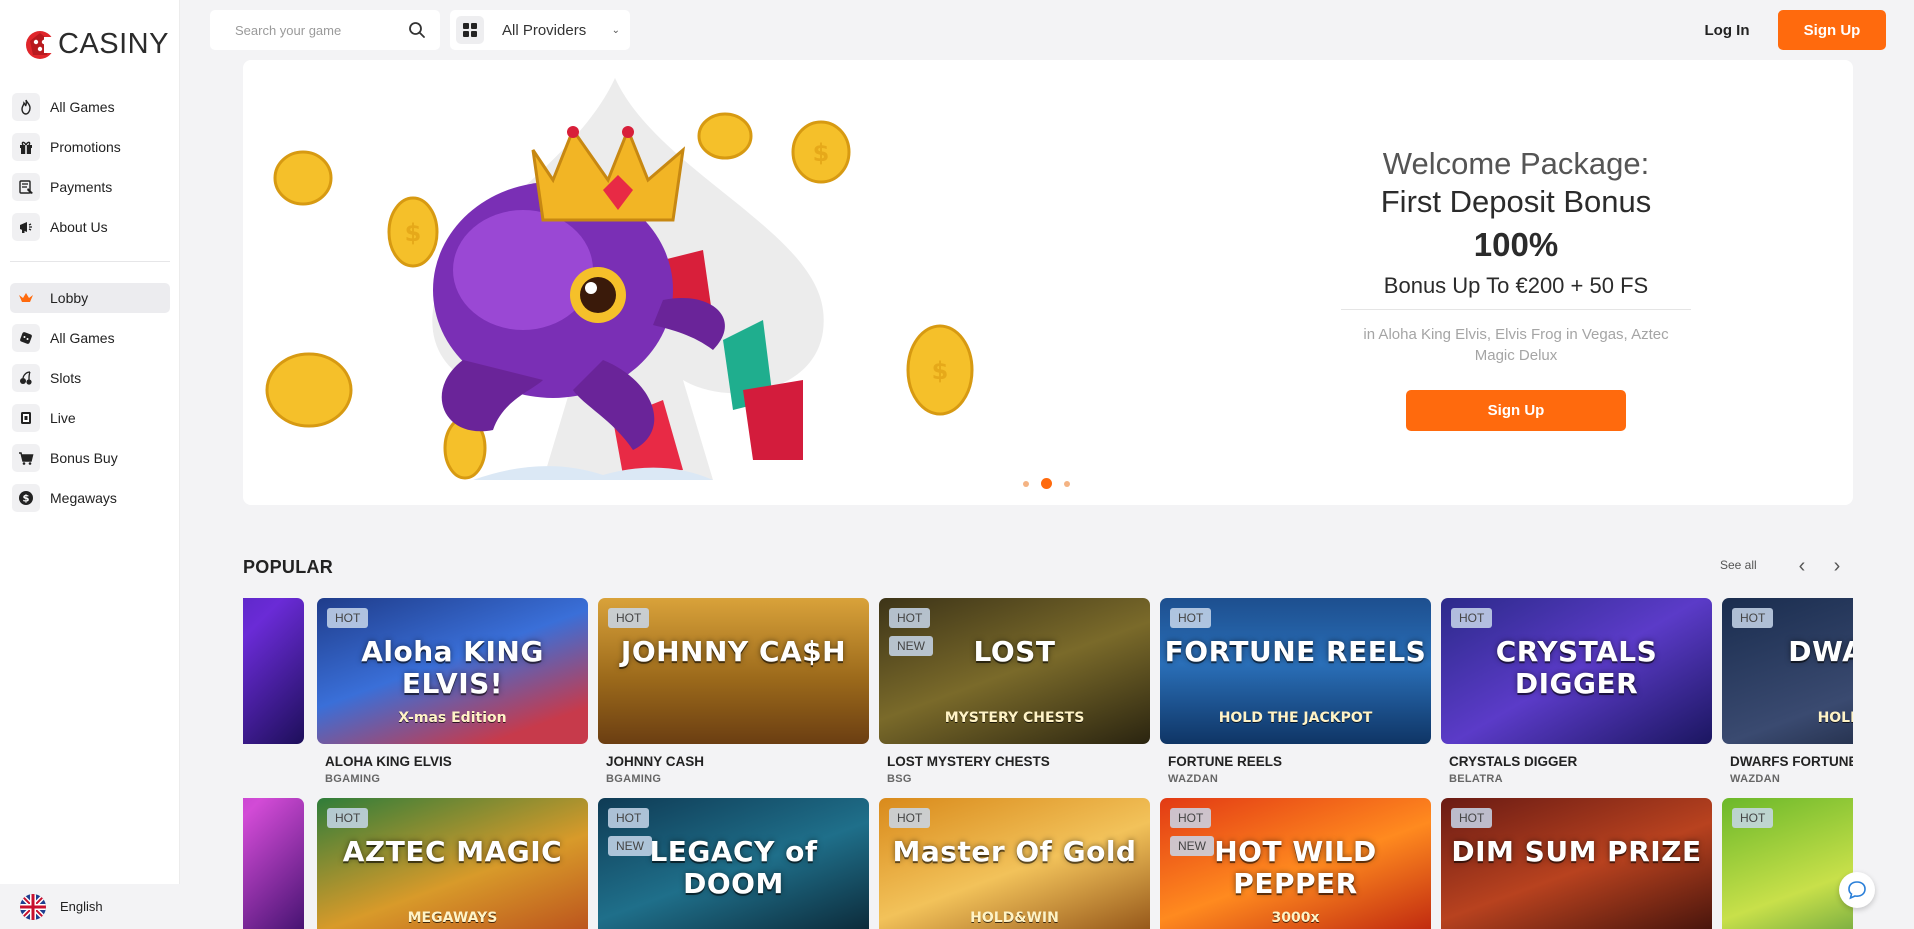 Image resolution: width=1914 pixels, height=929 pixels. Describe the element at coordinates (26, 107) in the screenshot. I see `fire-icon` at that location.